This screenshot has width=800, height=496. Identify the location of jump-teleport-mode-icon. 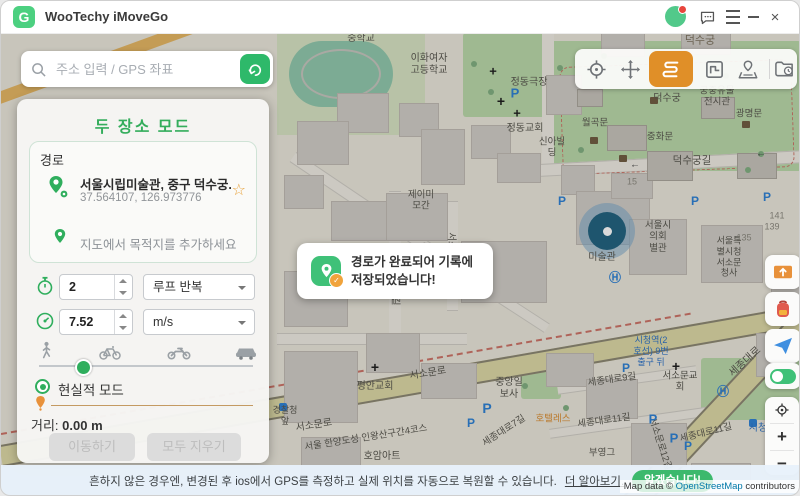
(748, 69).